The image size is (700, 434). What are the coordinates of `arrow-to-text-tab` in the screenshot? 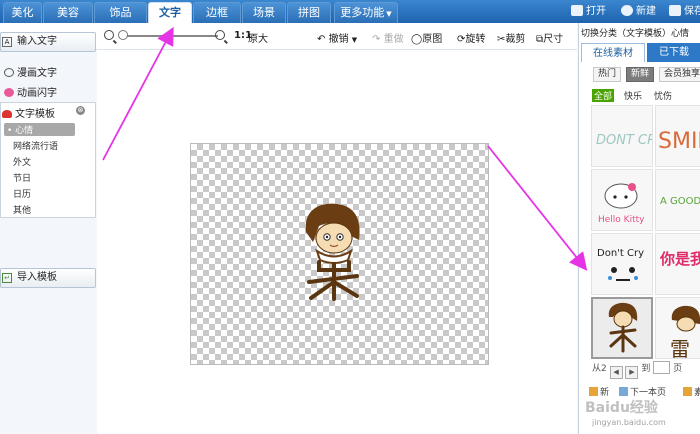 It's located at (138, 93).